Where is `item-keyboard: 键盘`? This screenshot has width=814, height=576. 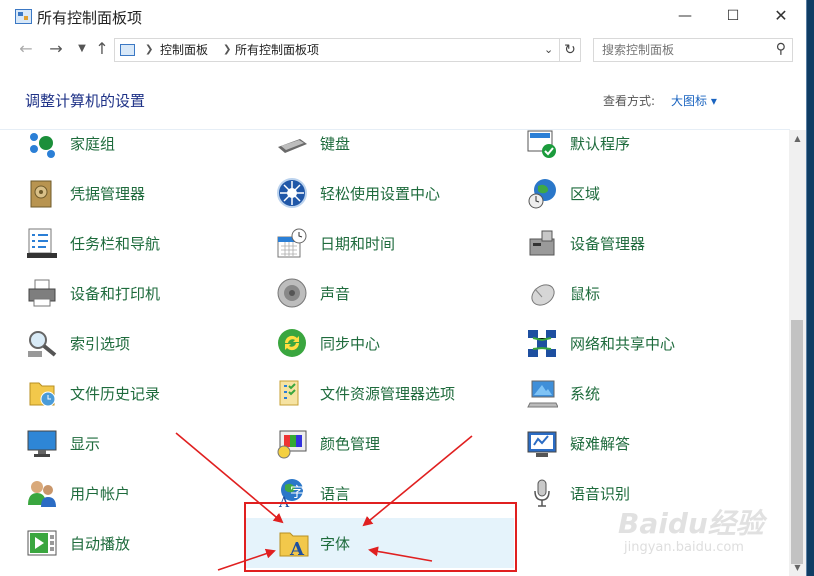 item-keyboard: 键盘 is located at coordinates (386, 143).